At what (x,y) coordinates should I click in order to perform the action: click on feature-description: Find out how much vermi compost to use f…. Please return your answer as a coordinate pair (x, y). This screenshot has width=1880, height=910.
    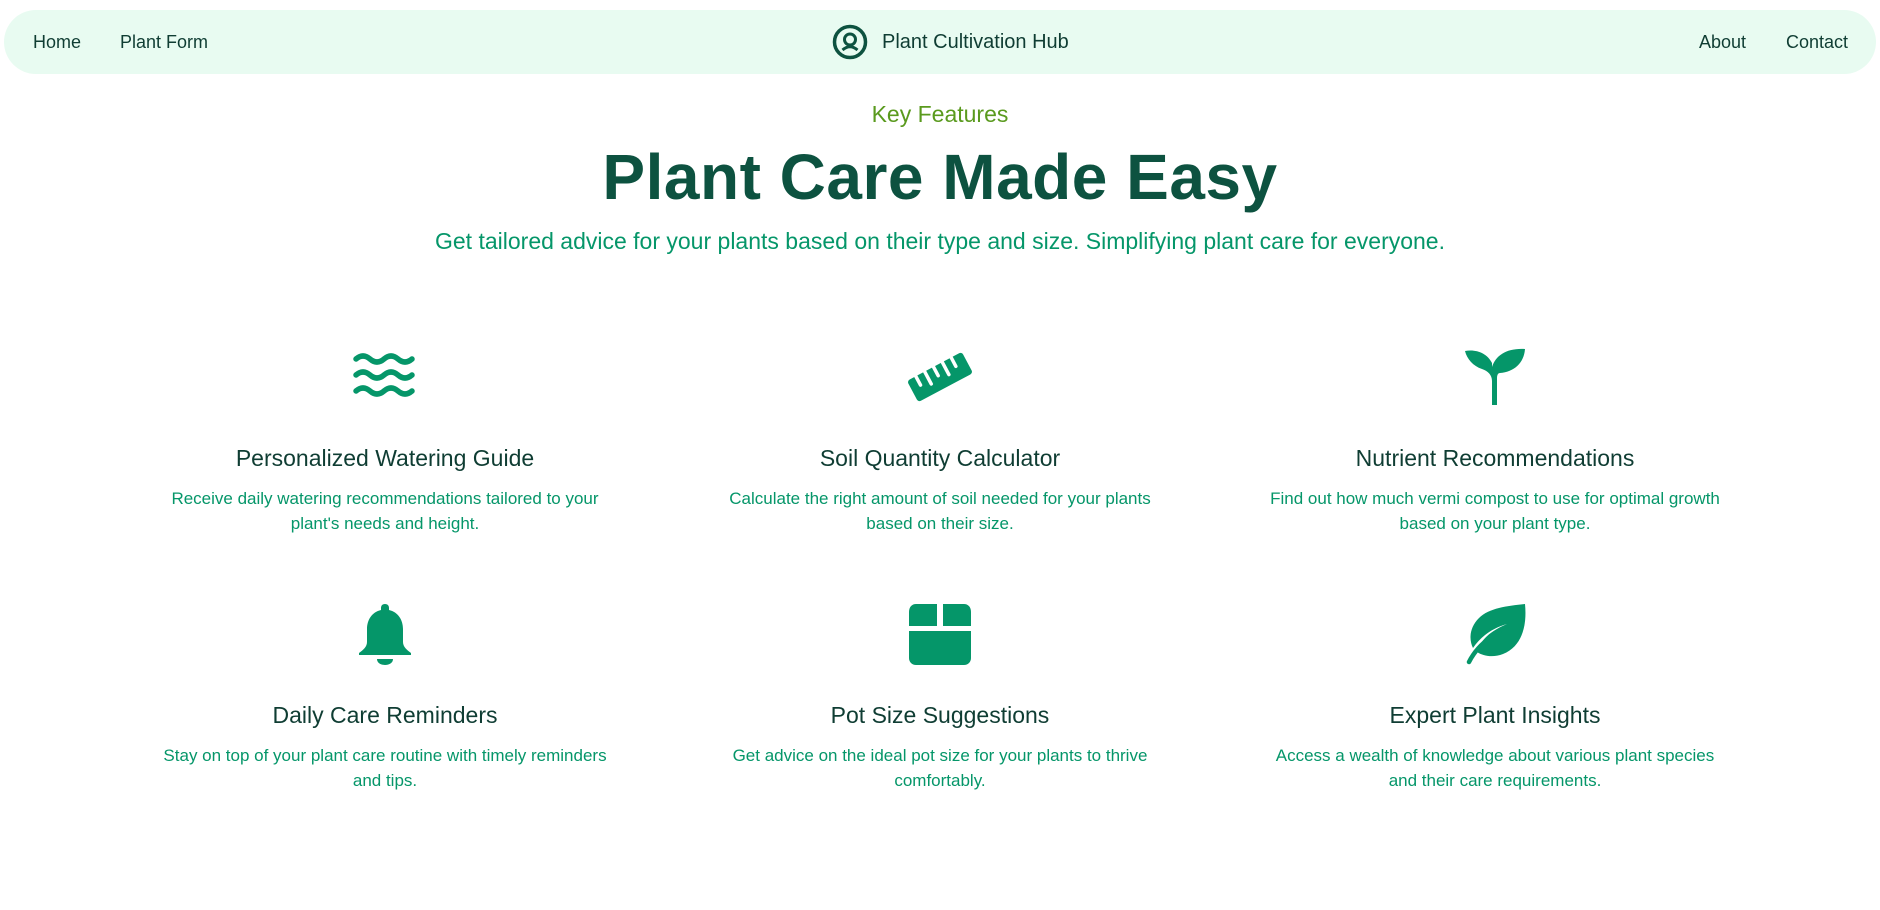
    Looking at the image, I should click on (1495, 511).